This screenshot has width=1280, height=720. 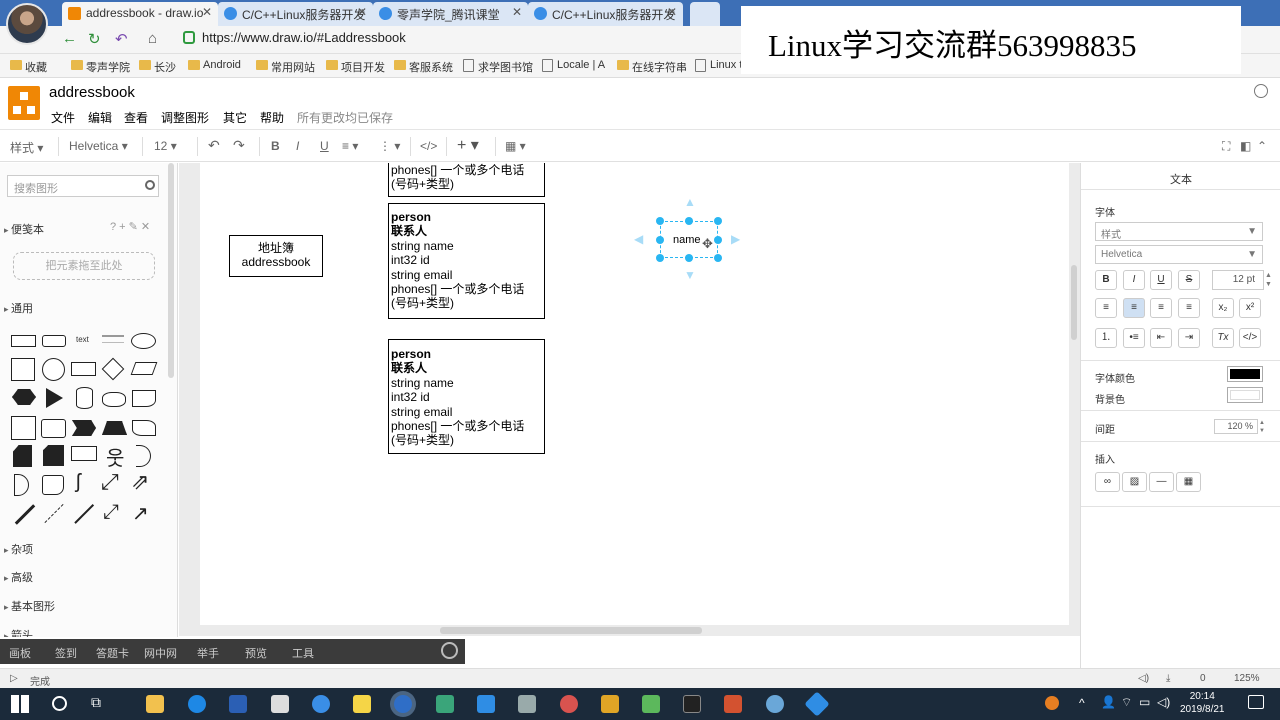 I want to click on rounded-rectangle-shape, so click(x=54, y=341).